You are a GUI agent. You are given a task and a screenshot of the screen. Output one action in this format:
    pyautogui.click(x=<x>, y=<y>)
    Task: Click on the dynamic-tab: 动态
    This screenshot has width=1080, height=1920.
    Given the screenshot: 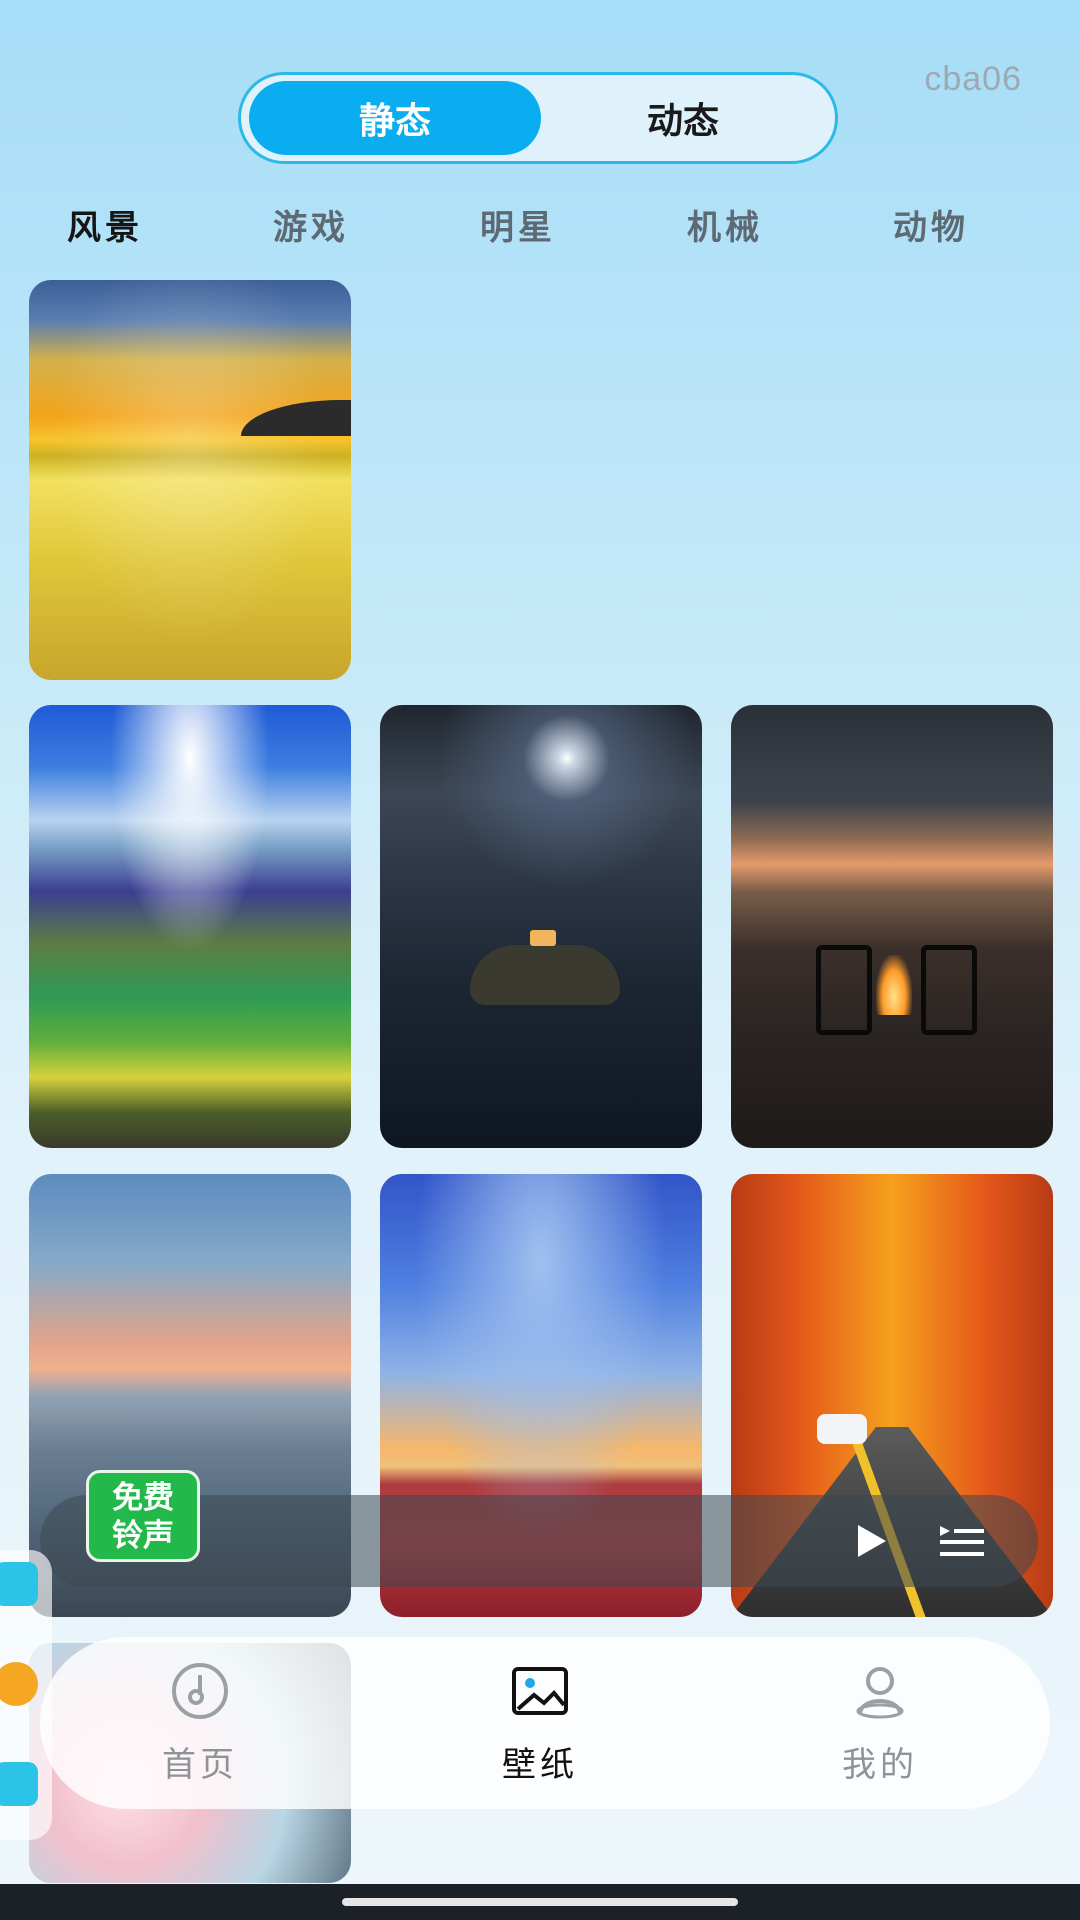 What is the action you would take?
    pyautogui.click(x=683, y=118)
    